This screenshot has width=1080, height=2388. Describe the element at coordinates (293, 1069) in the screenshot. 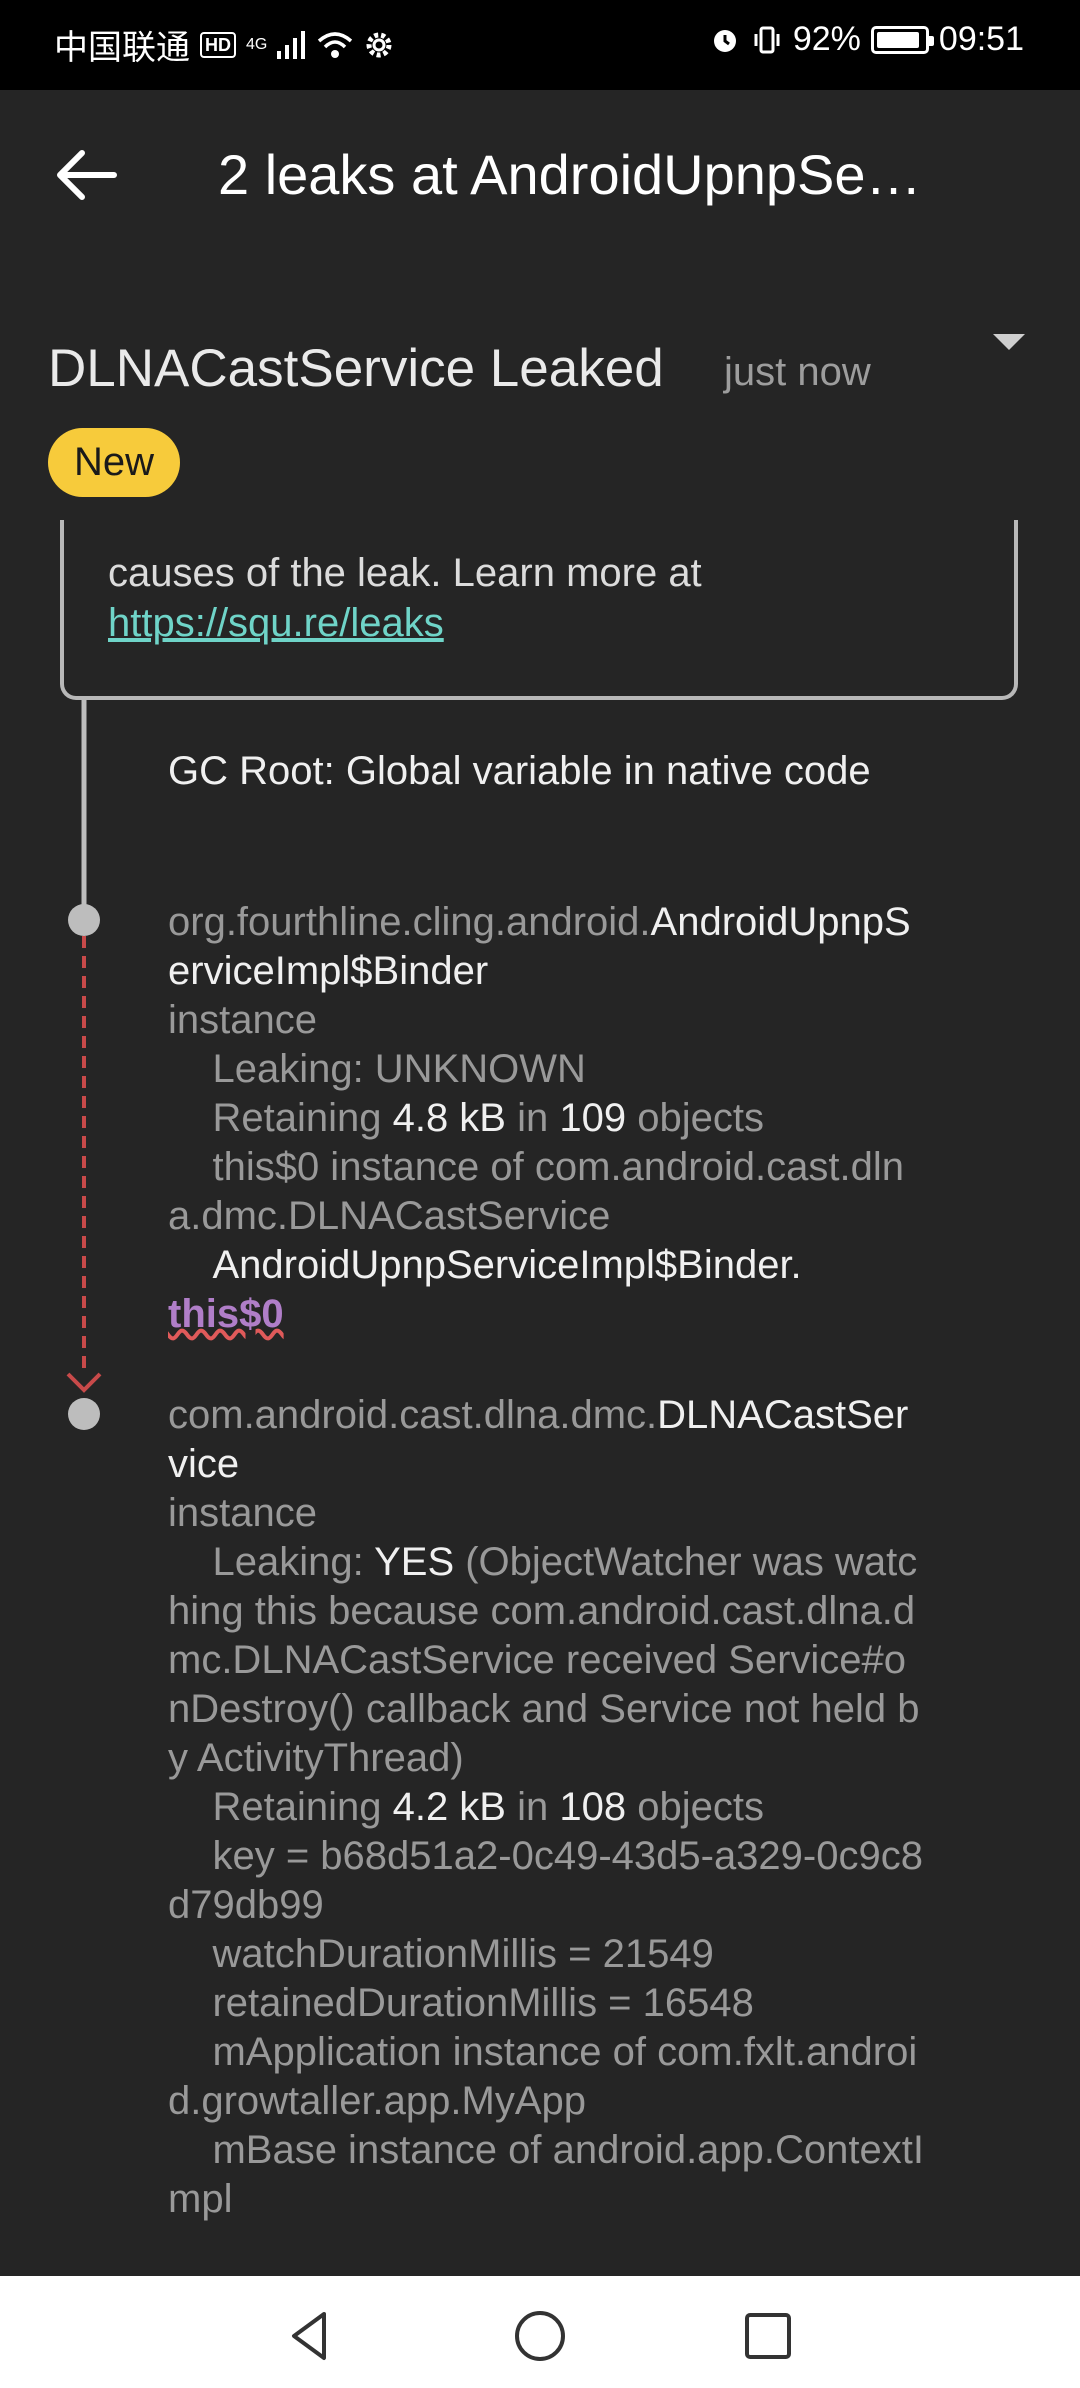

I see `node1-leaking-label: Leaking:` at that location.